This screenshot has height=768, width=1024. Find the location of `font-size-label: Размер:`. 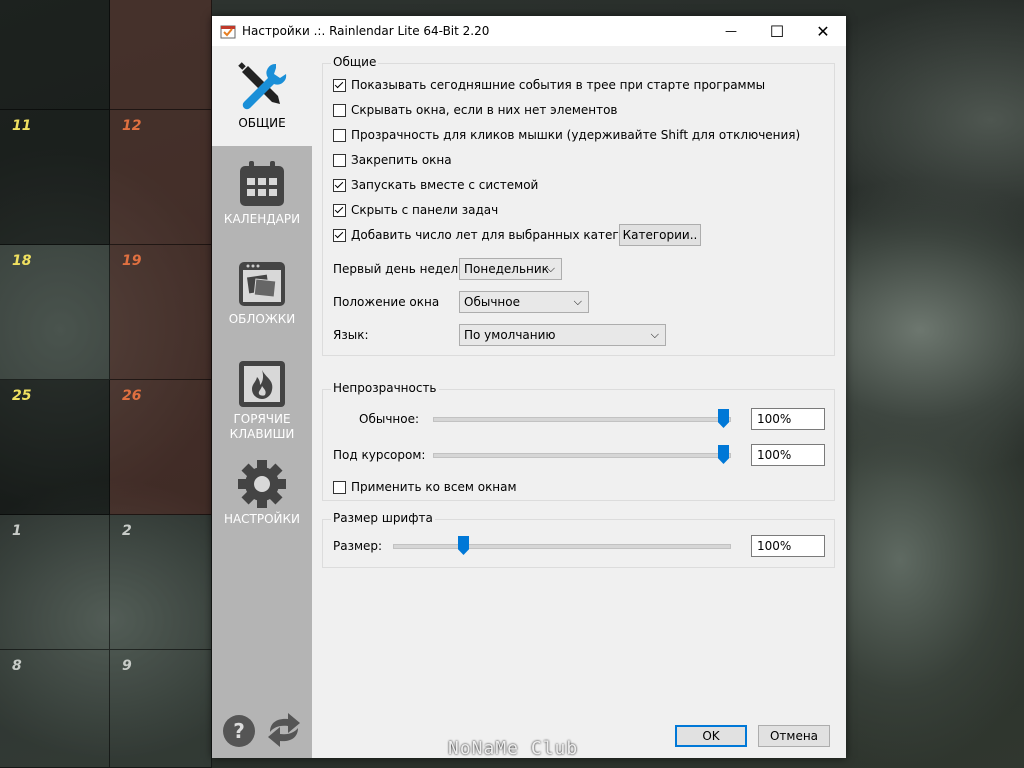

font-size-label: Размер: is located at coordinates (358, 546).